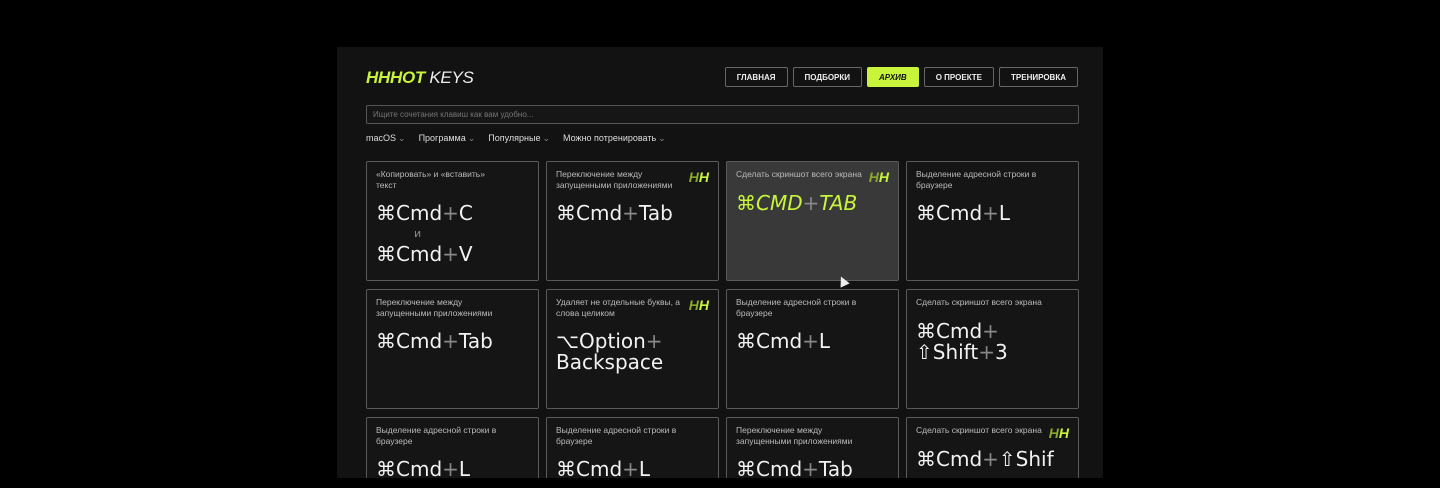 Image resolution: width=1440 pixels, height=488 pixels. What do you see at coordinates (947, 351) in the screenshot?
I see `key-label: ⇧Shift` at bounding box center [947, 351].